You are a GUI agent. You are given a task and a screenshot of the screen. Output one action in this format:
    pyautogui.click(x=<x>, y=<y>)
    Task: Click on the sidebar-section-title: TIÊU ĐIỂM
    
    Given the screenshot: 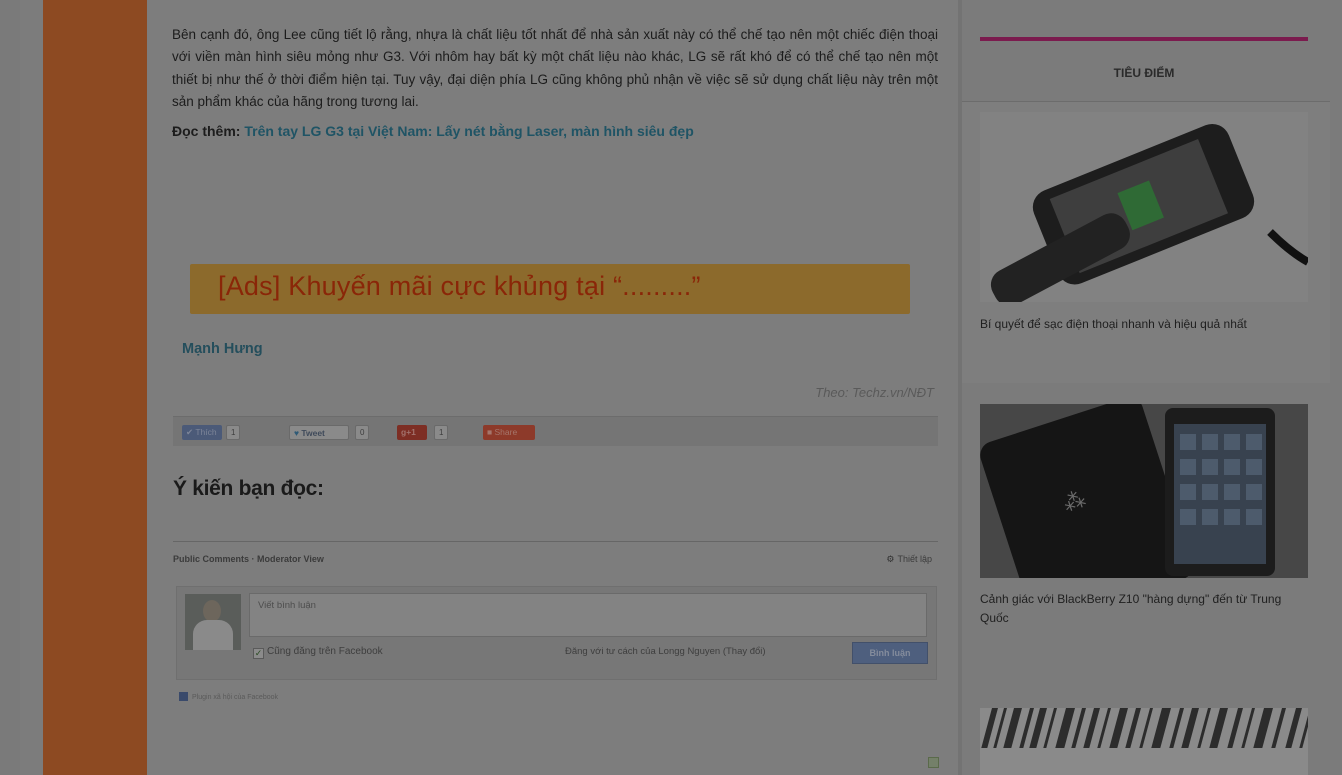 What is the action you would take?
    pyautogui.click(x=1144, y=73)
    